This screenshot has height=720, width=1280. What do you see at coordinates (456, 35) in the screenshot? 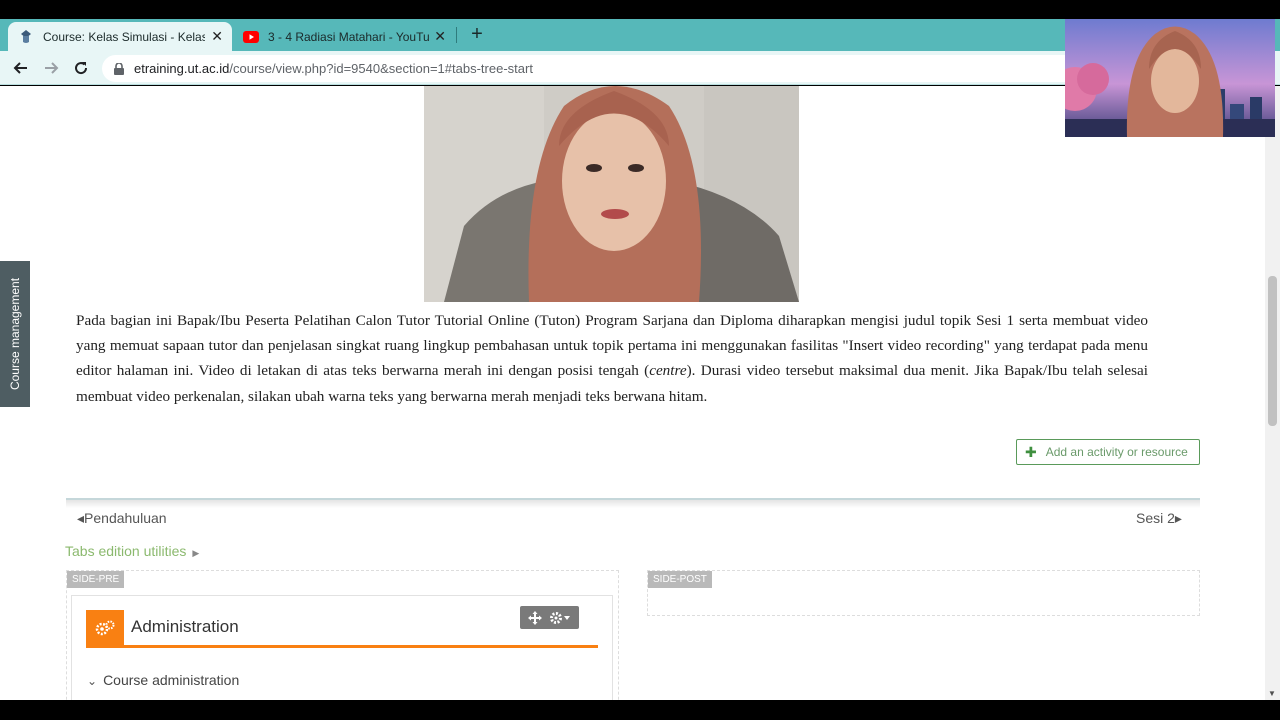
I see `tab-separator` at bounding box center [456, 35].